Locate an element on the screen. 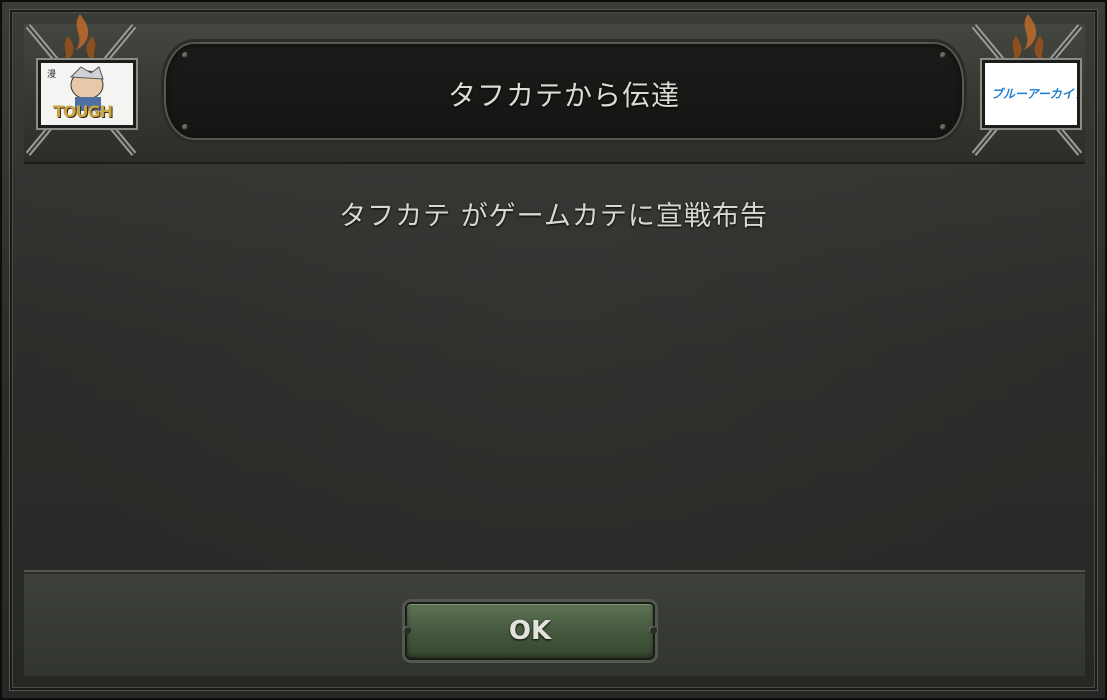  flag-text-left: TOUGH is located at coordinates (83, 111).